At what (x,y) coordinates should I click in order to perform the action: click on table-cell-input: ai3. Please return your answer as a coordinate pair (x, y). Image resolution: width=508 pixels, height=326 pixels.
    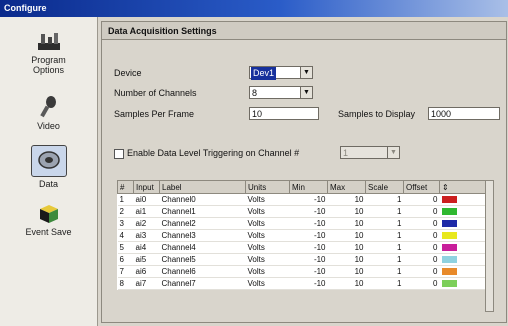
    Looking at the image, I should click on (146, 235).